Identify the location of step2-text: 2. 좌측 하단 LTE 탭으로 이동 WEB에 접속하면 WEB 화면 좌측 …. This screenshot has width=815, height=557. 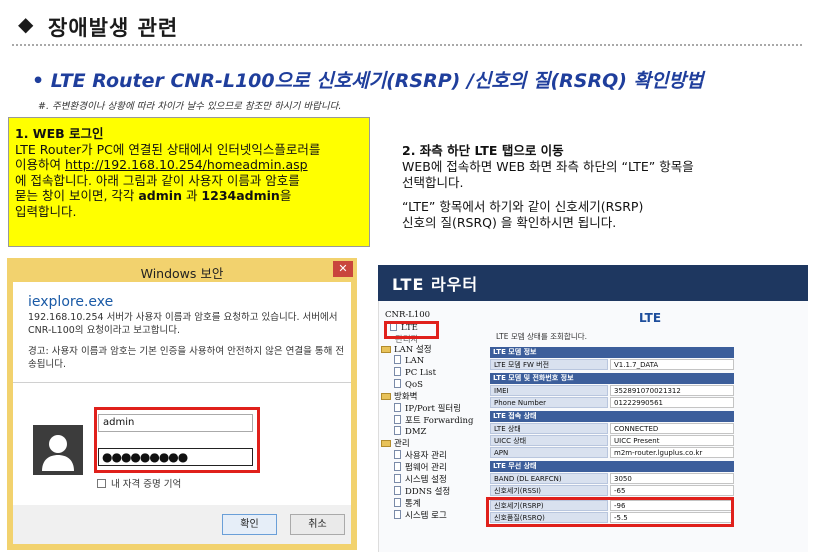
(602, 187).